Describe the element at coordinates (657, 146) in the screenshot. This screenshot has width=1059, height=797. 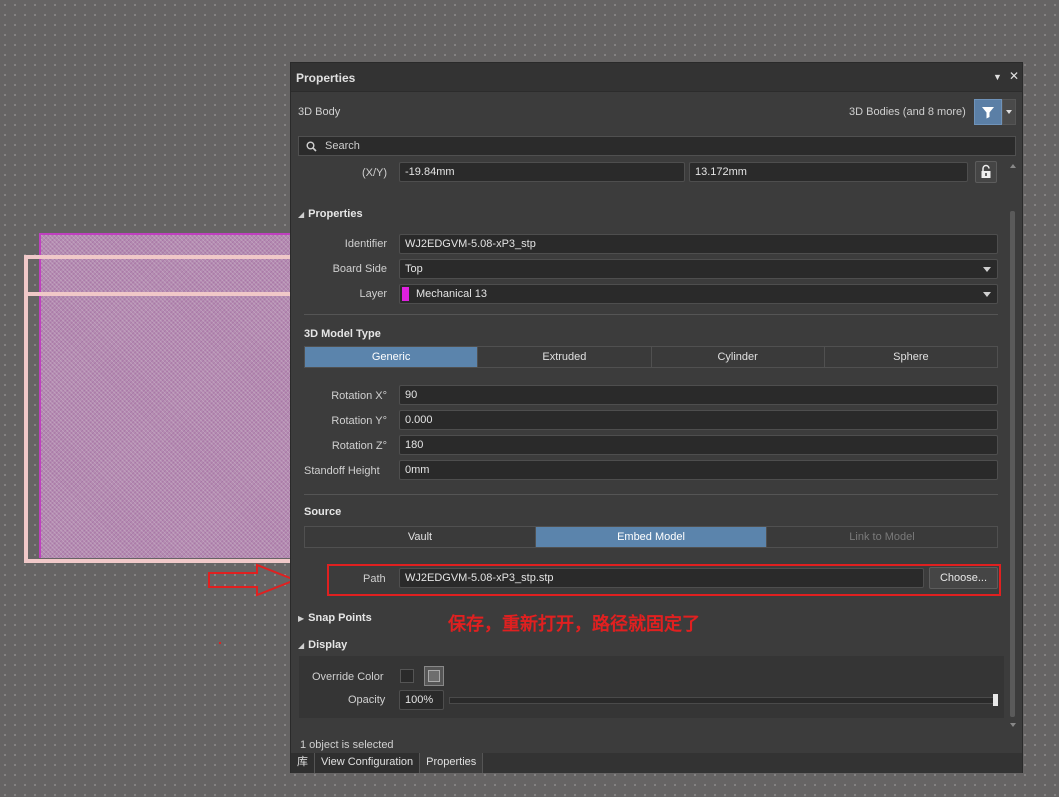
I see `search-input: Search` at that location.